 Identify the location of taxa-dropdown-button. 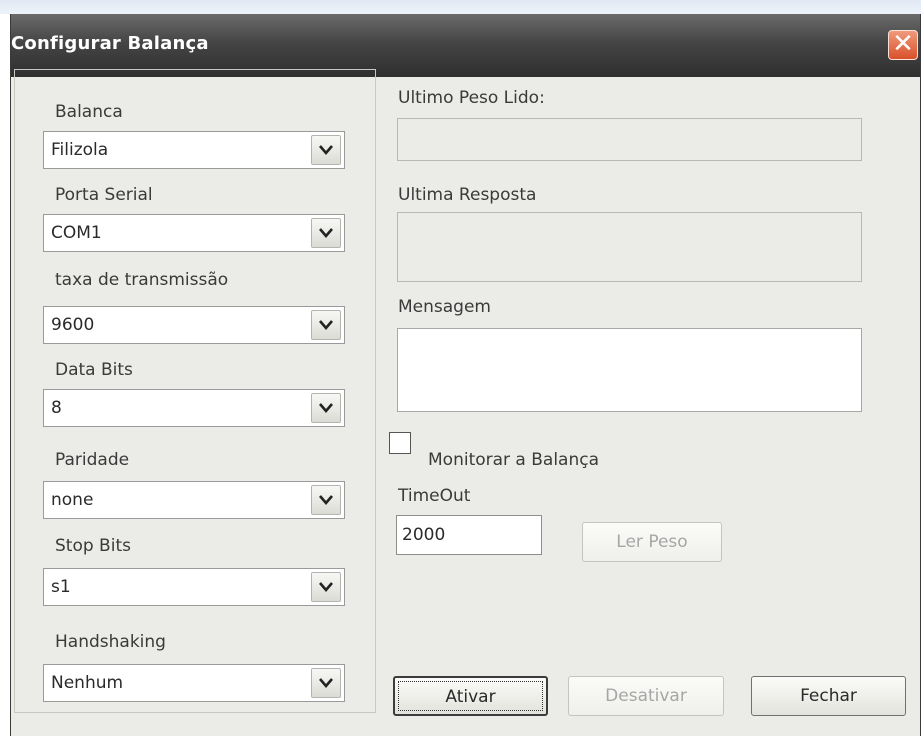
(326, 325).